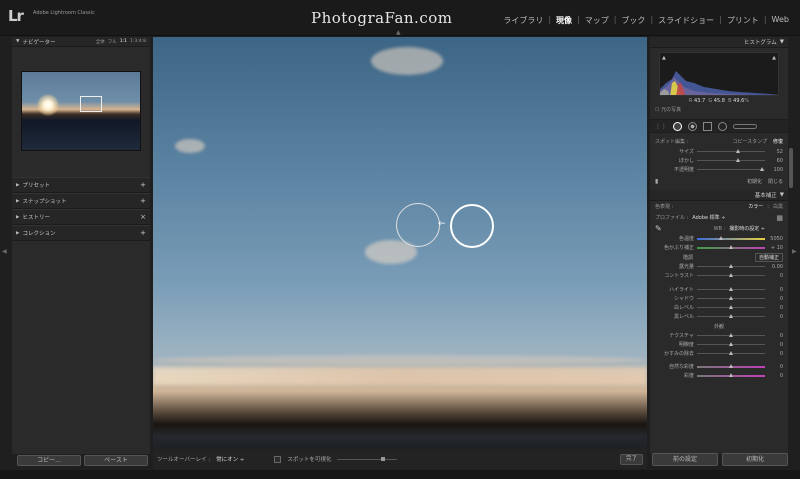 This screenshot has width=800, height=479. What do you see at coordinates (722, 126) in the screenshot?
I see `radial-filter-icon` at bounding box center [722, 126].